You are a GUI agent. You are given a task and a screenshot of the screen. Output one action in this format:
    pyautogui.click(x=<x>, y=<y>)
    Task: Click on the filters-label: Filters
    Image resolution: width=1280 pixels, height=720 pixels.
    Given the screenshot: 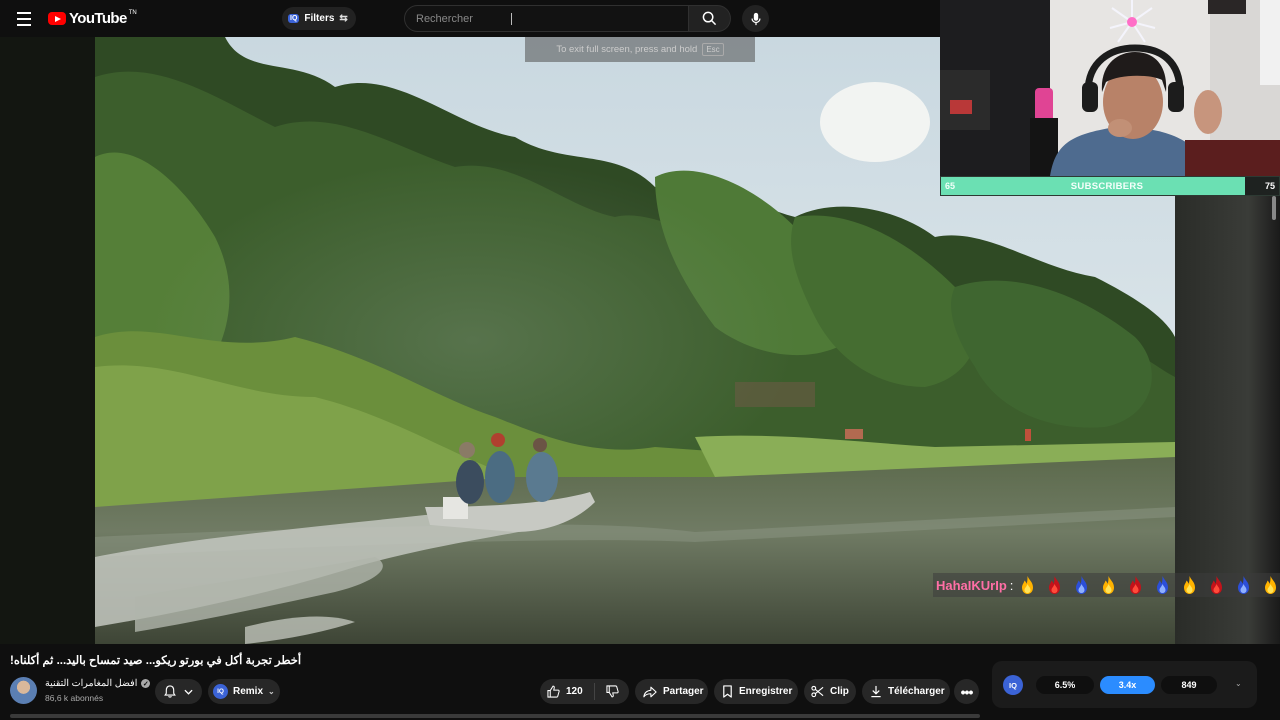 What is the action you would take?
    pyautogui.click(x=319, y=18)
    